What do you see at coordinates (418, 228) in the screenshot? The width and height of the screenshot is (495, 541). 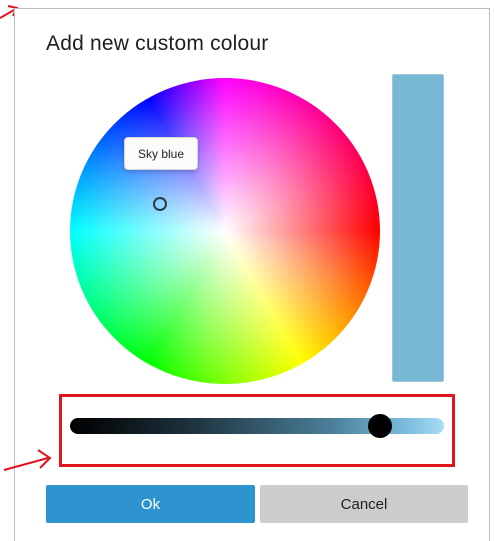 I see `colour-preview-swatch` at bounding box center [418, 228].